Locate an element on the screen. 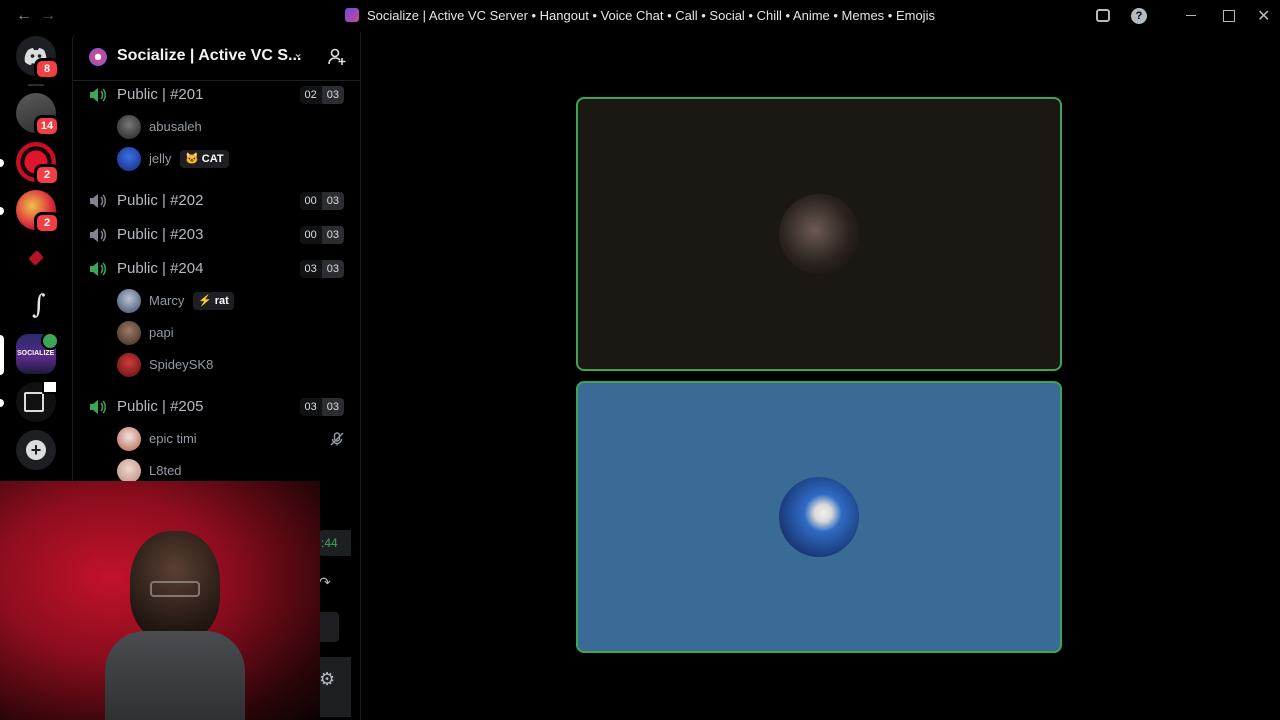 The image size is (1280, 720). home-button: 8 is located at coordinates (38, 58).